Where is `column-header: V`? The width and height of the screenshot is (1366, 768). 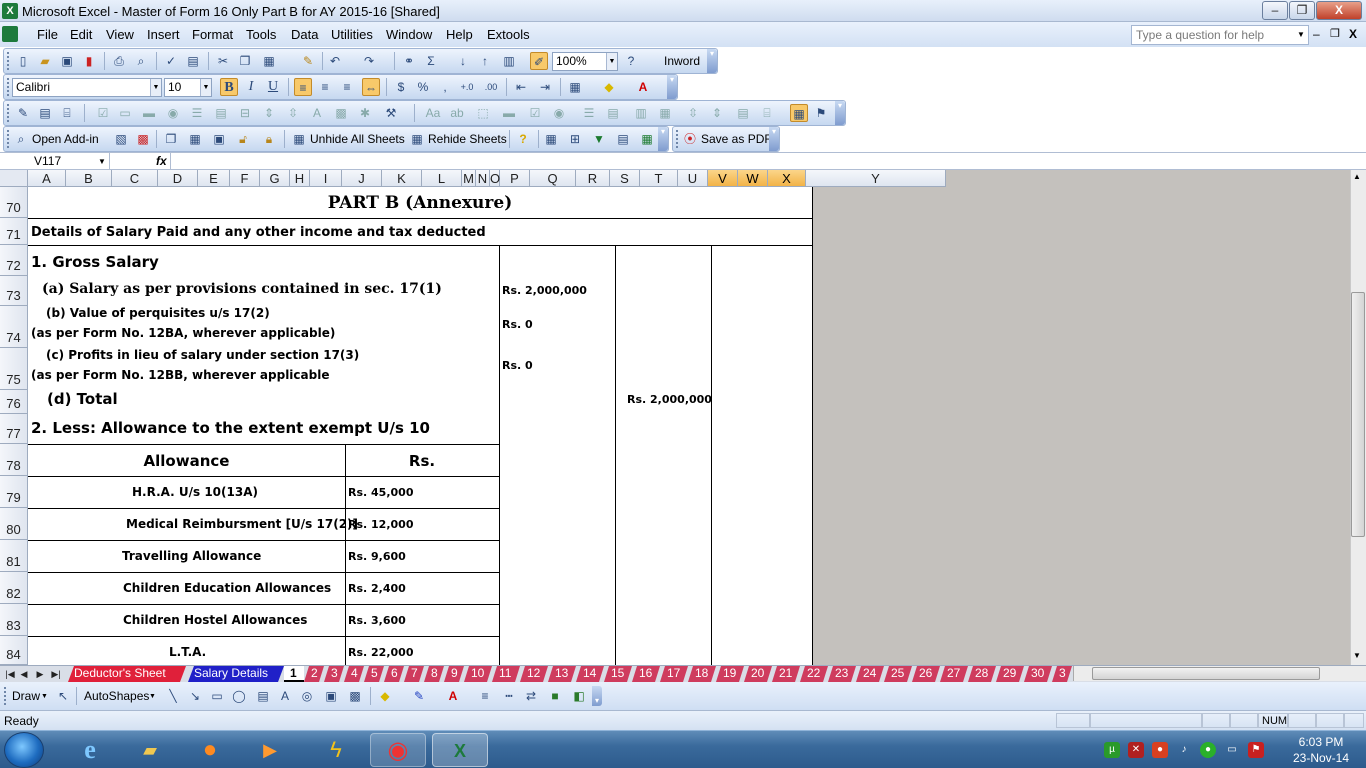 column-header: V is located at coordinates (723, 178).